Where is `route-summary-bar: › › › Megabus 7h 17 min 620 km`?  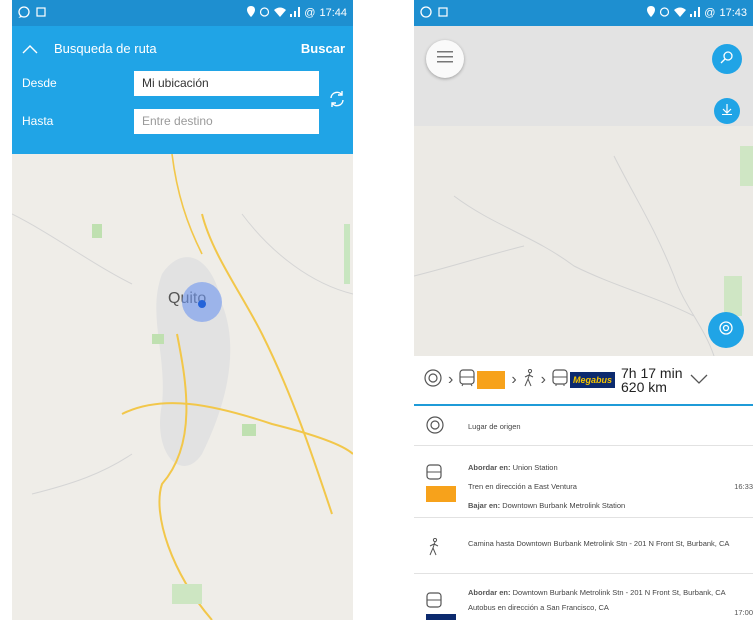
route-summary-bar: › › › Megabus 7h 17 min 620 km is located at coordinates (583, 381).